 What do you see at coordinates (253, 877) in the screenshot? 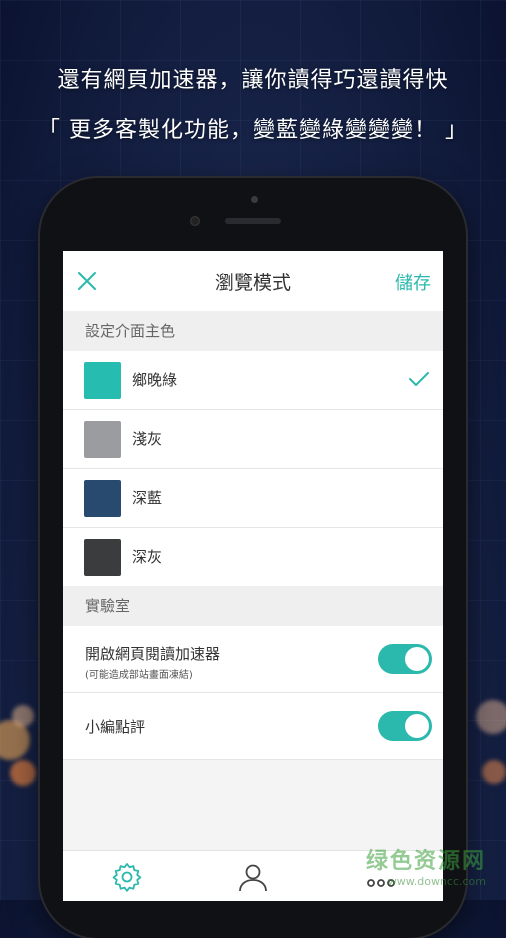
I see `user-icon` at bounding box center [253, 877].